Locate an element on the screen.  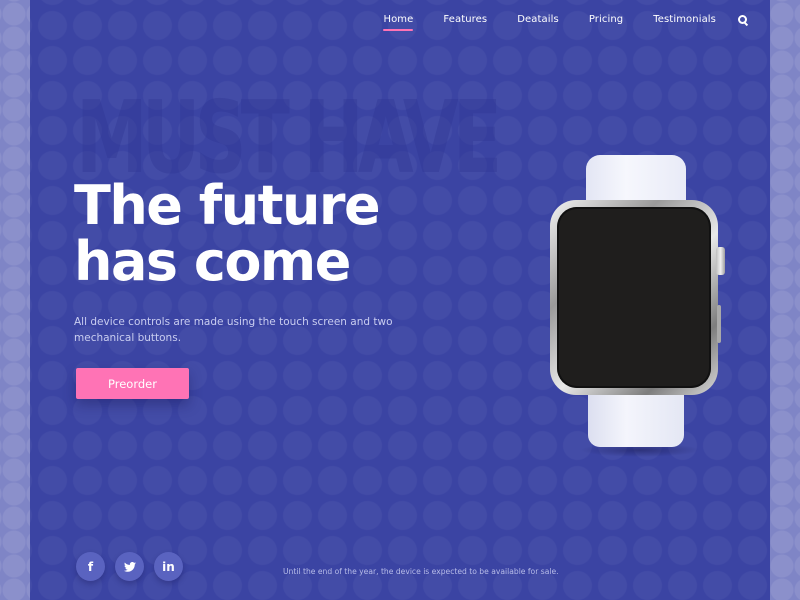
hero-headline: The future has come is located at coordinates (227, 233).